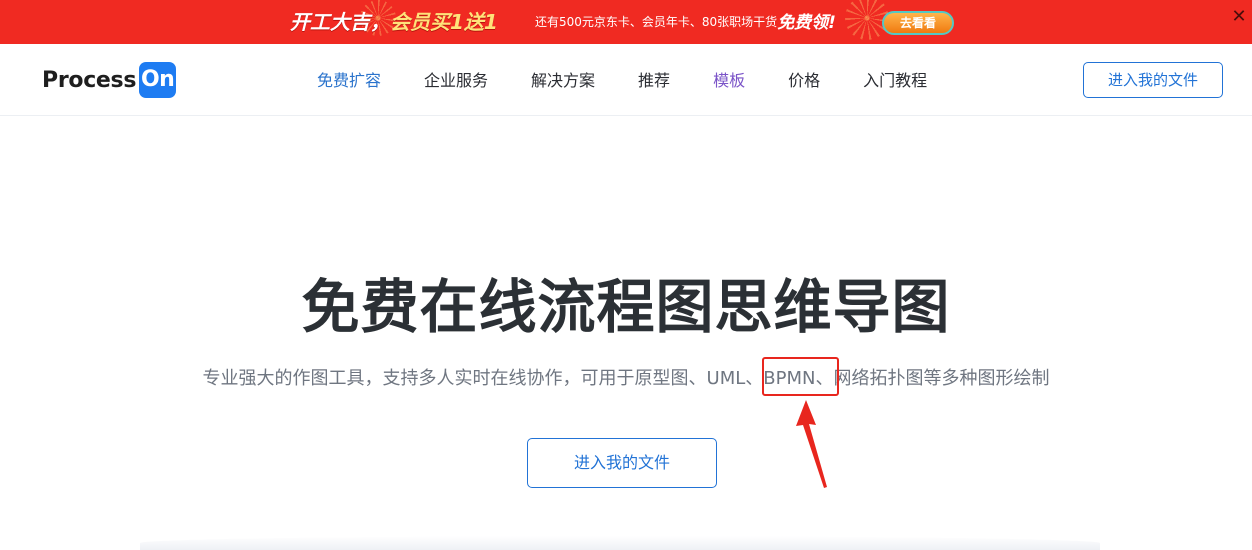 The height and width of the screenshot is (550, 1252). Describe the element at coordinates (918, 23) in the screenshot. I see `promo-go-button: 去看看` at that location.